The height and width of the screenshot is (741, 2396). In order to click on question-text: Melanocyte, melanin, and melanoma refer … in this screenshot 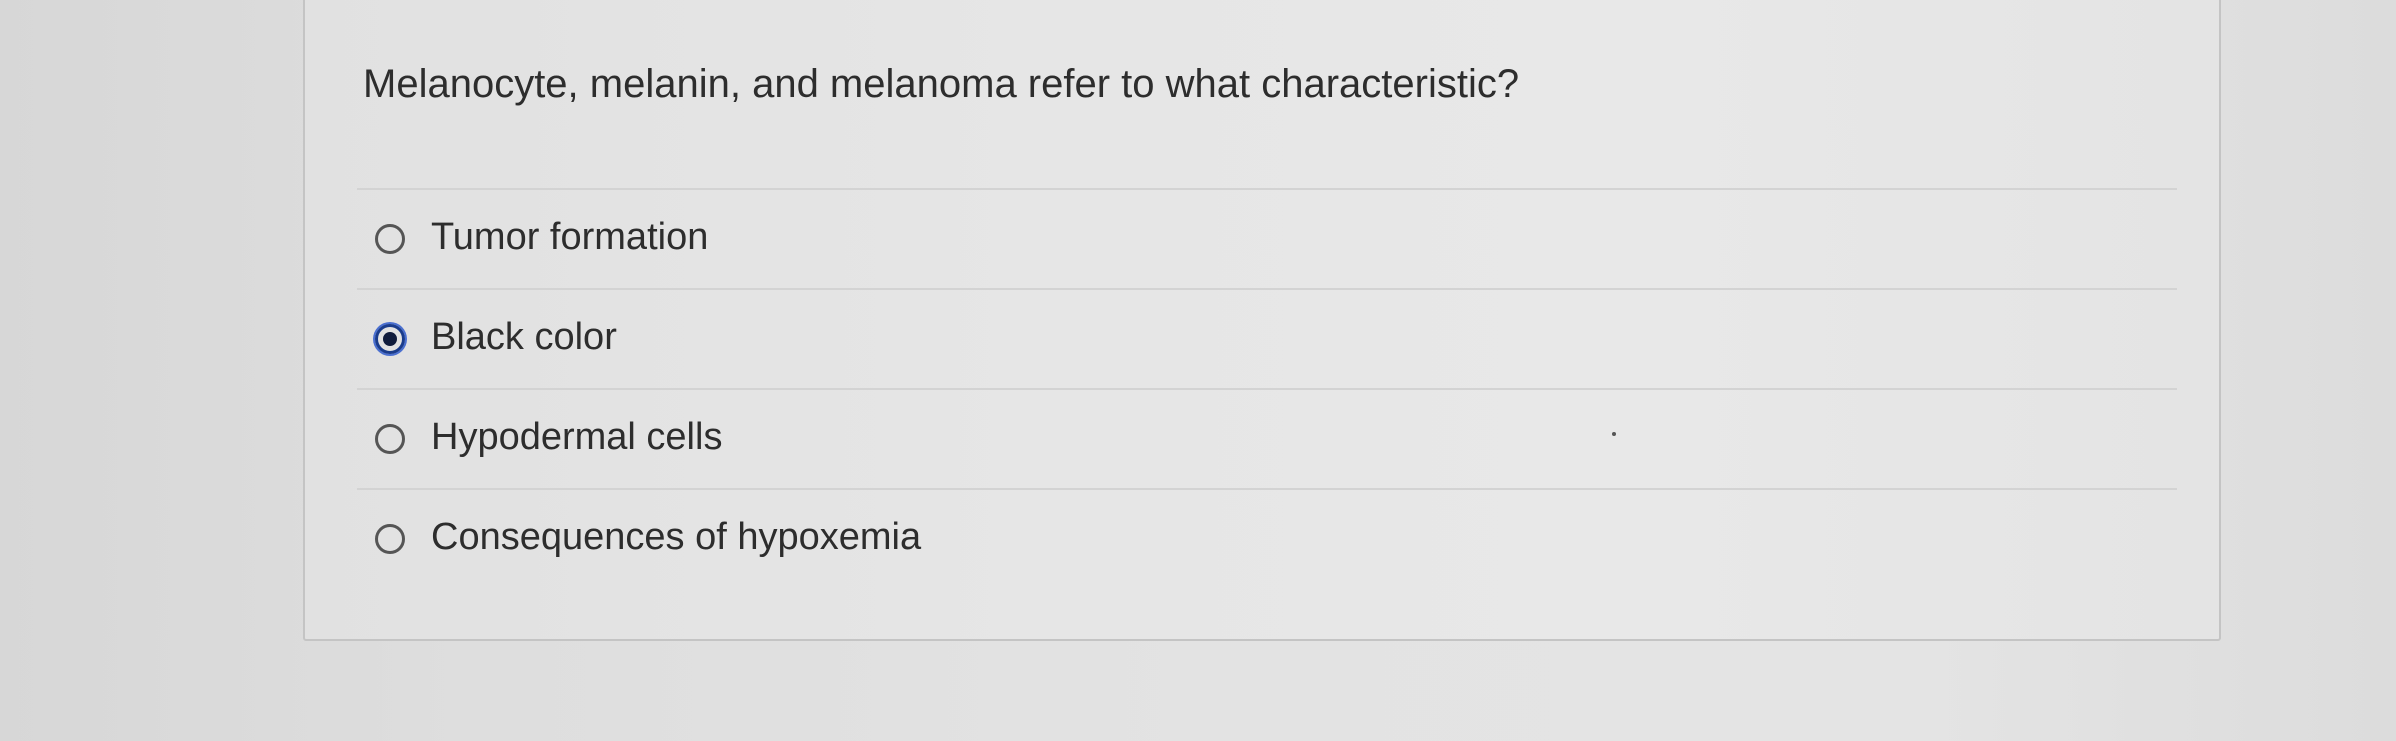, I will do `click(941, 84)`.